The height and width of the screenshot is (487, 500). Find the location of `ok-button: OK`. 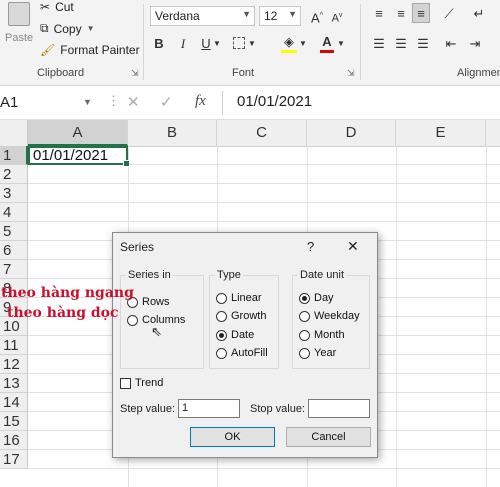

ok-button: OK is located at coordinates (232, 437).